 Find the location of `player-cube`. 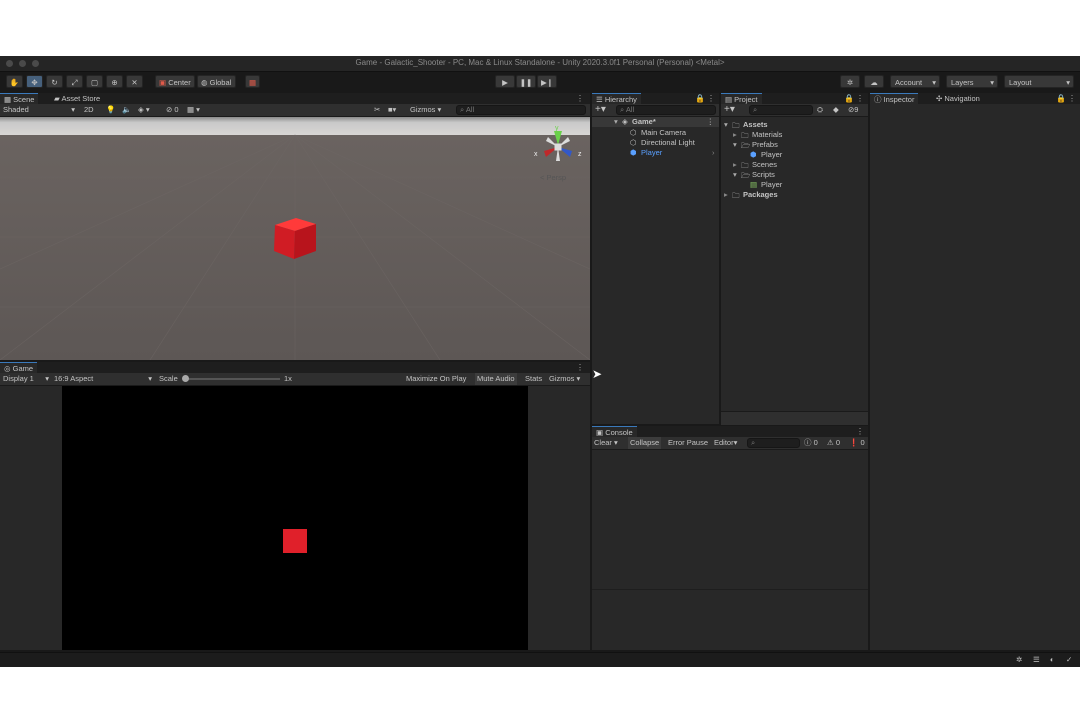

player-cube is located at coordinates (295, 238).